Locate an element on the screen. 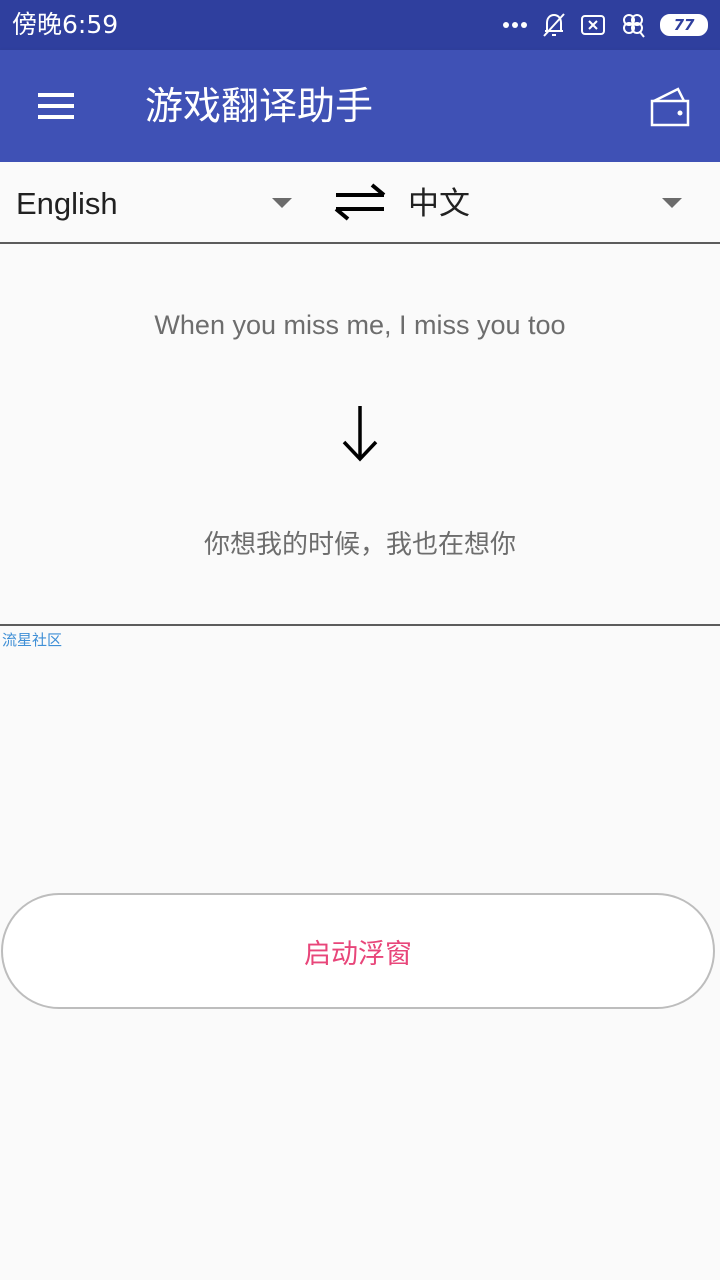 This screenshot has width=720, height=1280. wallet-icon is located at coordinates (670, 107).